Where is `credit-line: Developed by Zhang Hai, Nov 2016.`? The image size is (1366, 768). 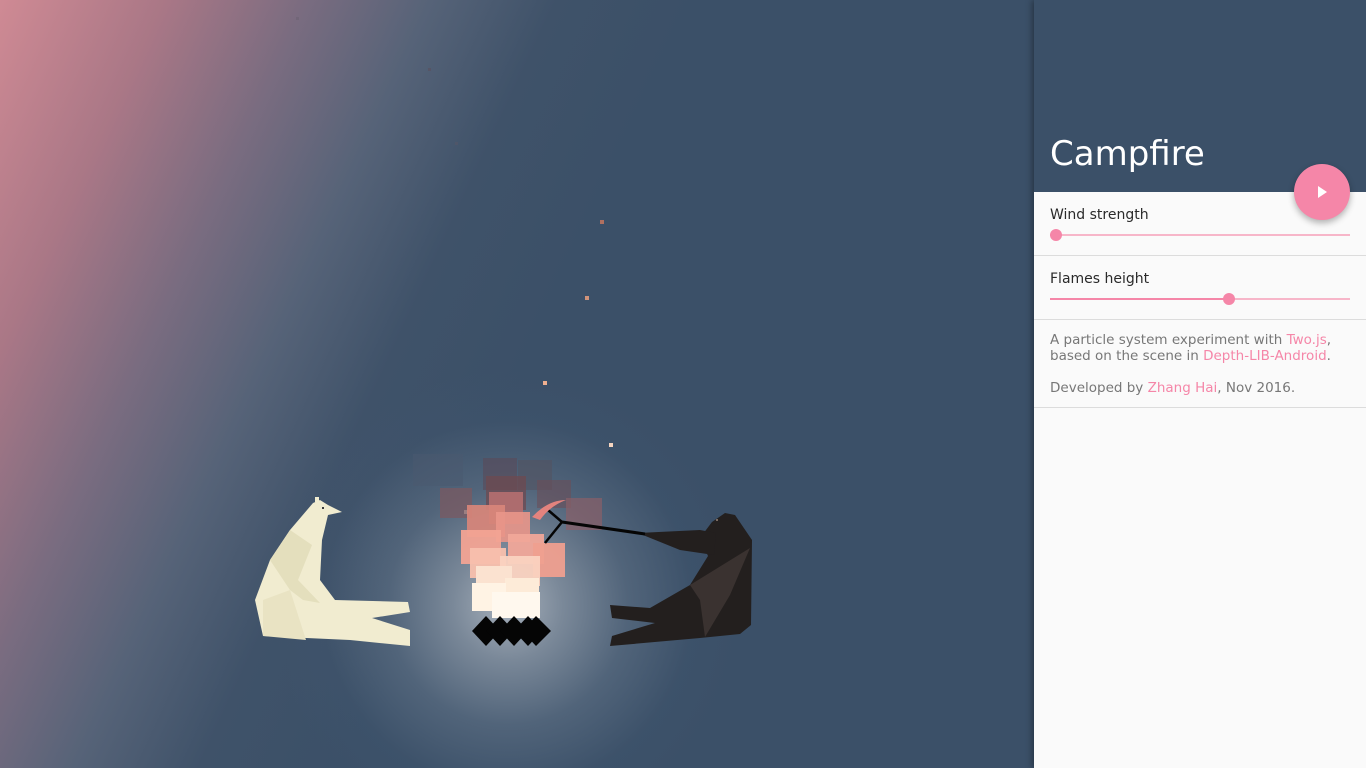
credit-line: Developed by Zhang Hai, Nov 2016. is located at coordinates (1172, 388).